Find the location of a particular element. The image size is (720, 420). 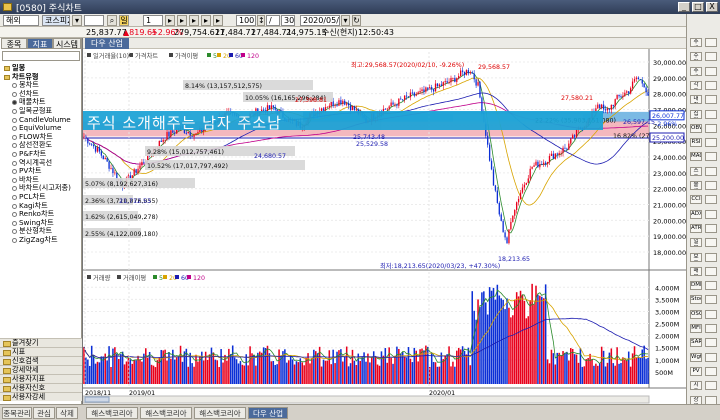

date-input: 2020/05/21 is located at coordinates (320, 20).